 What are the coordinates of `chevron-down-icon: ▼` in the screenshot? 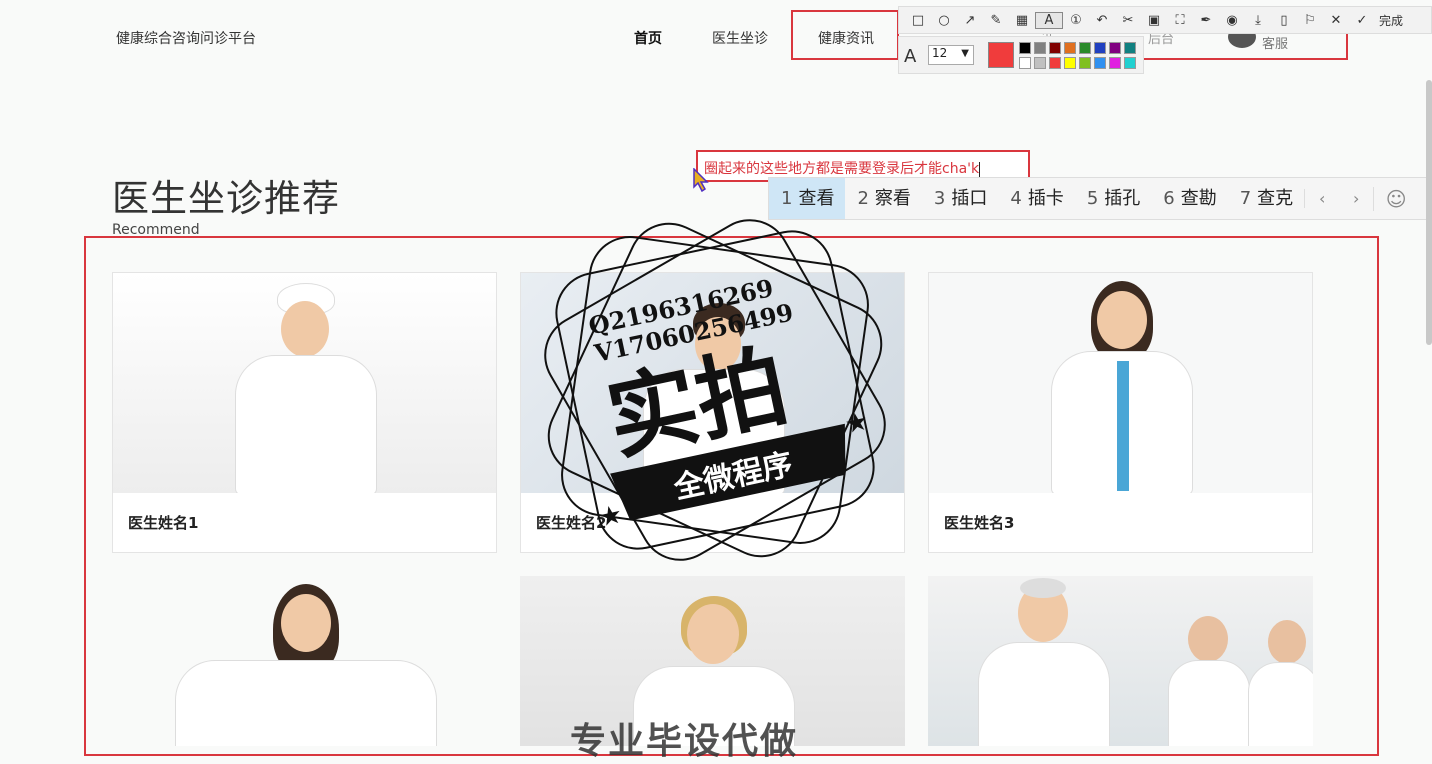 It's located at (965, 53).